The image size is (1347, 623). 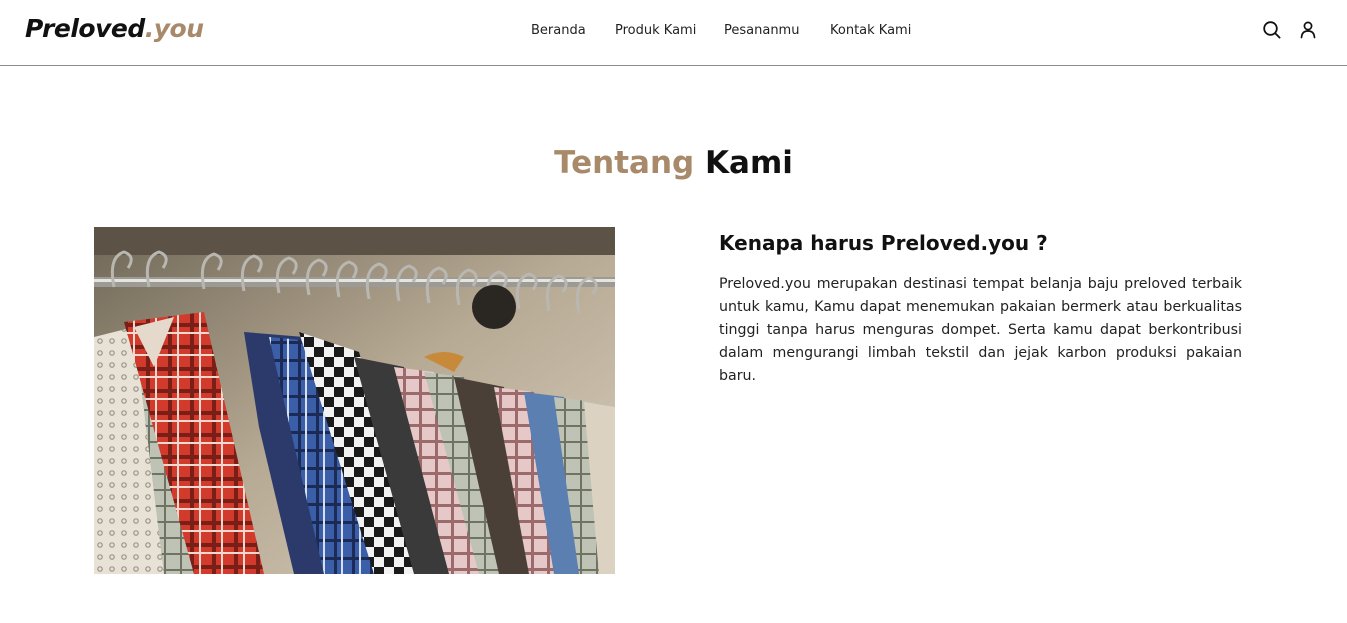 I want to click on section-title-accent: Tentang, so click(x=624, y=163).